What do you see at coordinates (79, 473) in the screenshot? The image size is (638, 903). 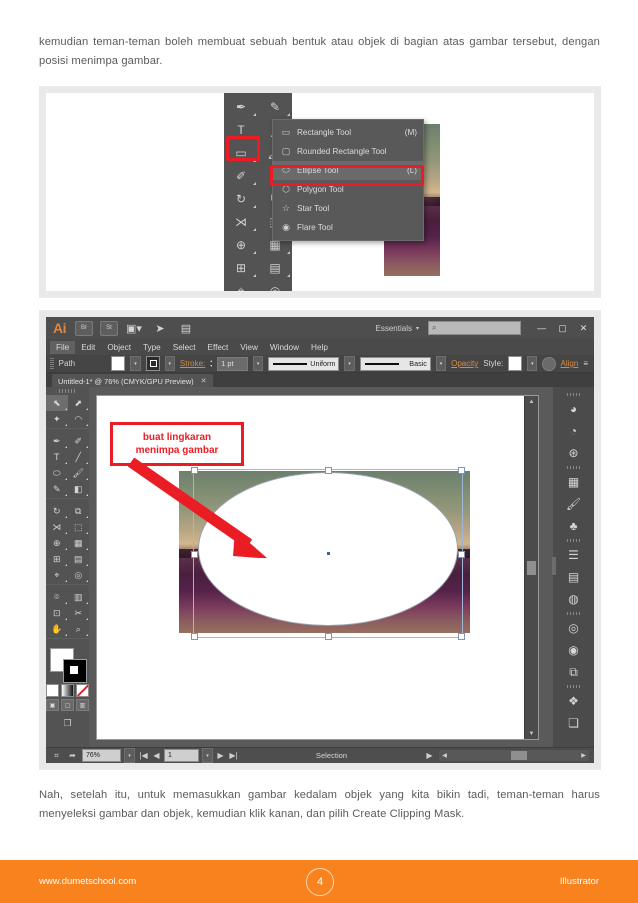 I see `paintbrush-tool-icon: 🖌` at bounding box center [79, 473].